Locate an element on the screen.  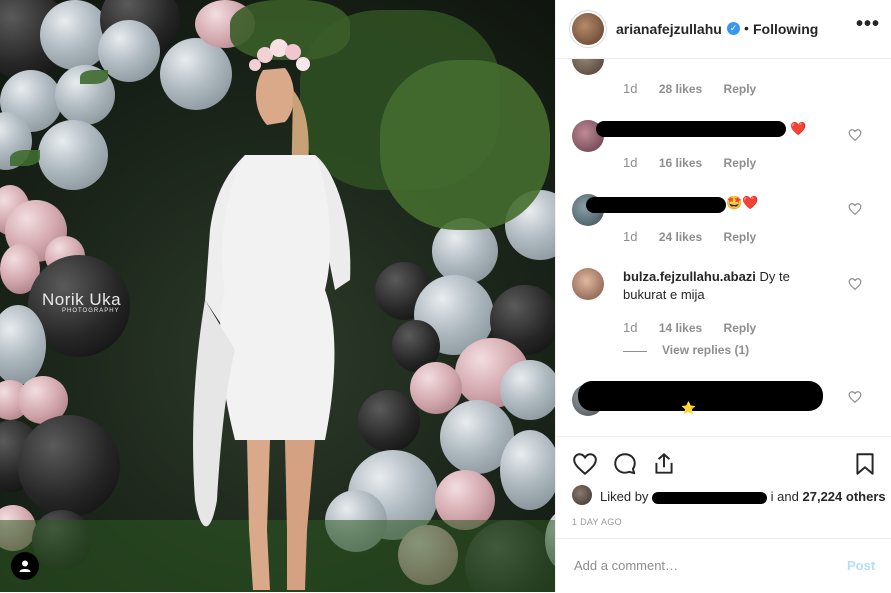
comment-emoji: ⭐ is located at coordinates (688, 408).